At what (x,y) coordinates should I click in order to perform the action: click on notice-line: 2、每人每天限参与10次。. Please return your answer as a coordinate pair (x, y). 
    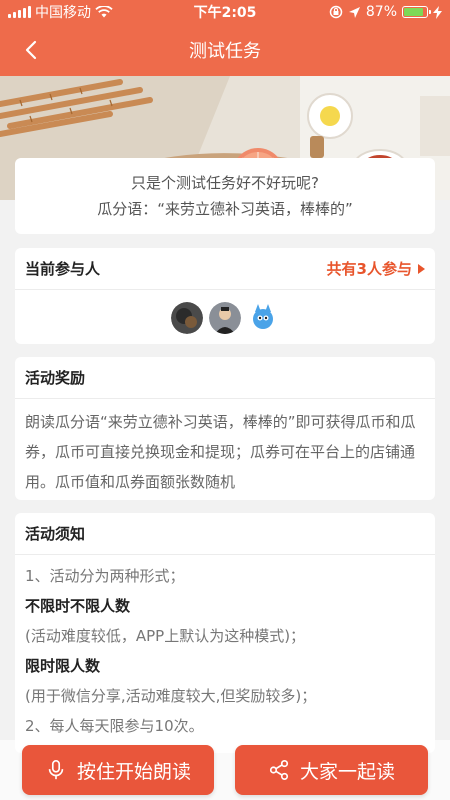
    Looking at the image, I should click on (114, 726).